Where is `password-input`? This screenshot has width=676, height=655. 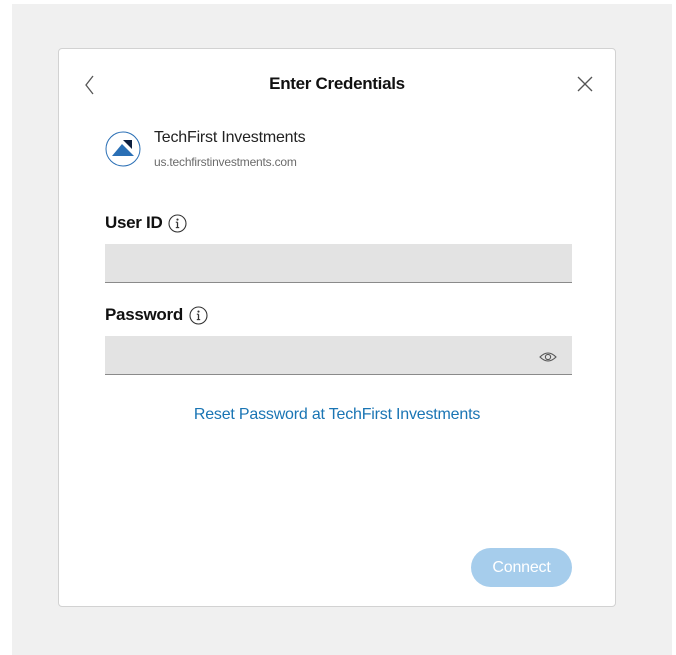 password-input is located at coordinates (338, 355).